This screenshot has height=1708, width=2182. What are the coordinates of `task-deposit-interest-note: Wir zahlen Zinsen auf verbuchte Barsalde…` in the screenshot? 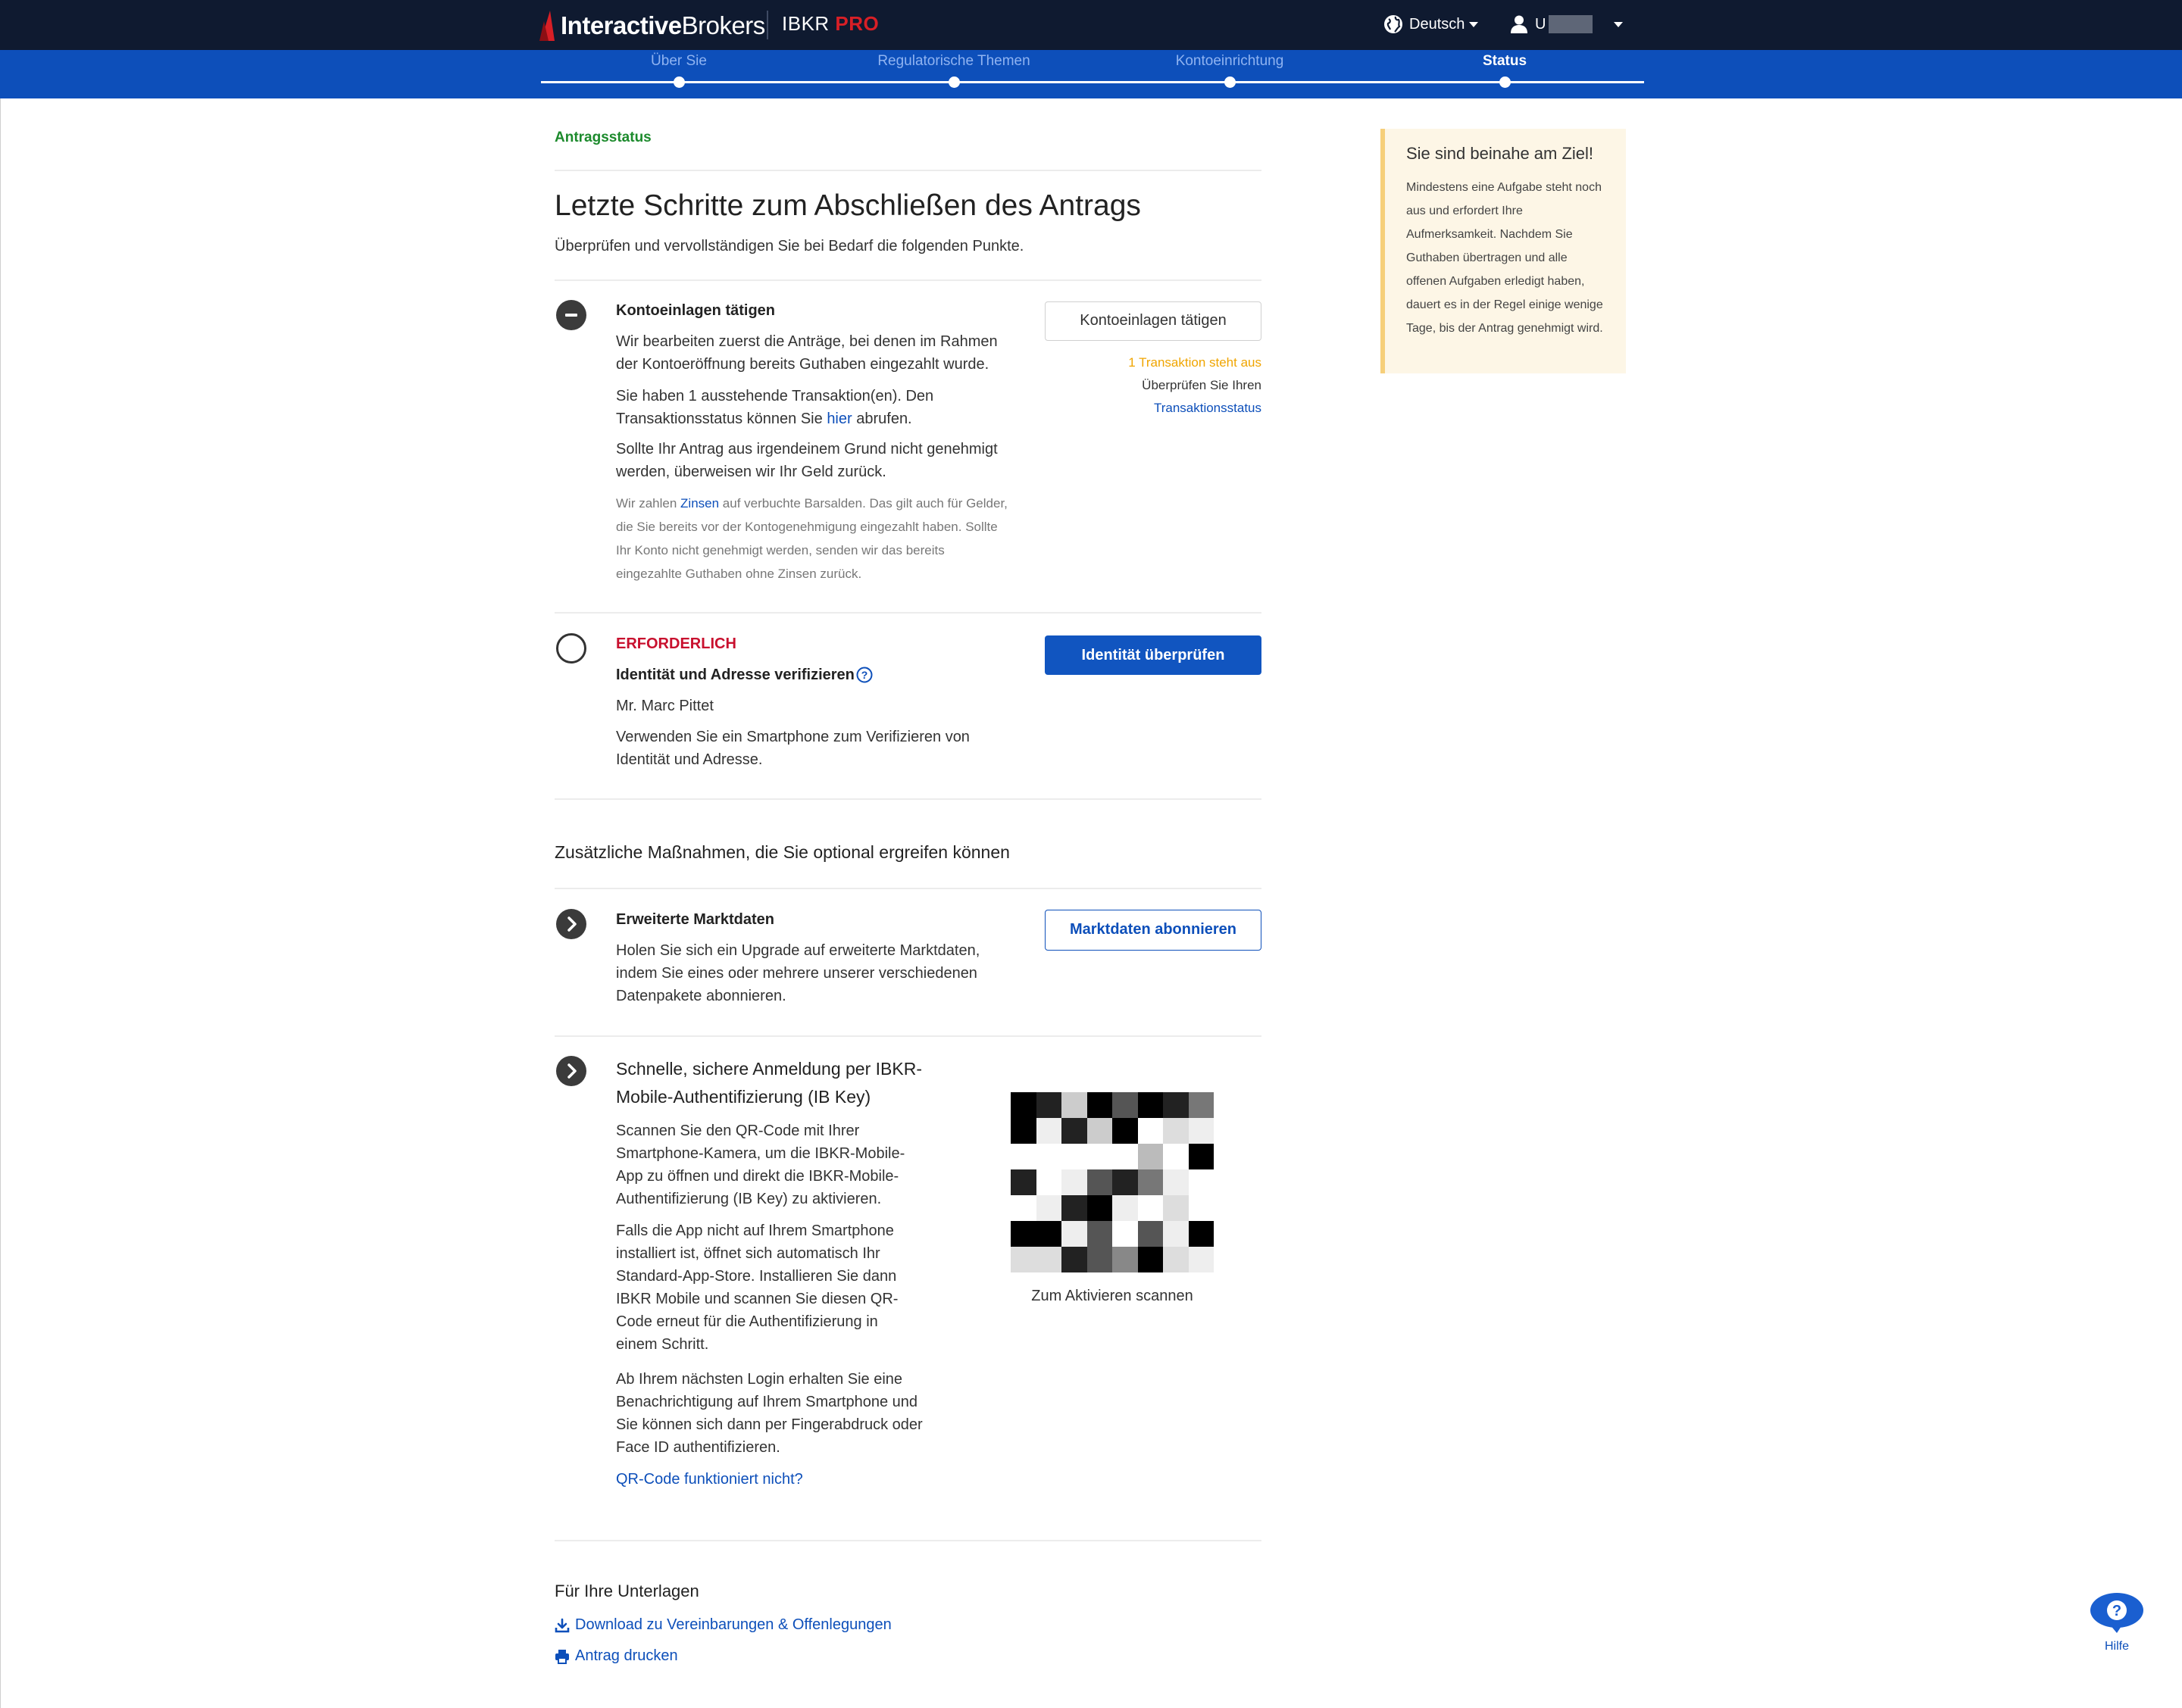 It's located at (812, 539).